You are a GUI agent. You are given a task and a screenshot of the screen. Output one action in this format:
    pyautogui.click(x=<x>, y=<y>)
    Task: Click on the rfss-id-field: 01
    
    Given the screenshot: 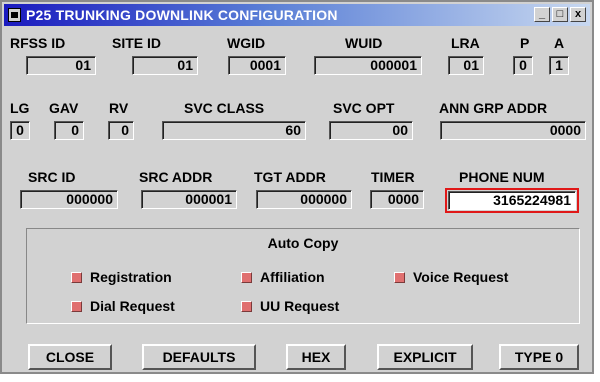 What is the action you would take?
    pyautogui.click(x=61, y=65)
    